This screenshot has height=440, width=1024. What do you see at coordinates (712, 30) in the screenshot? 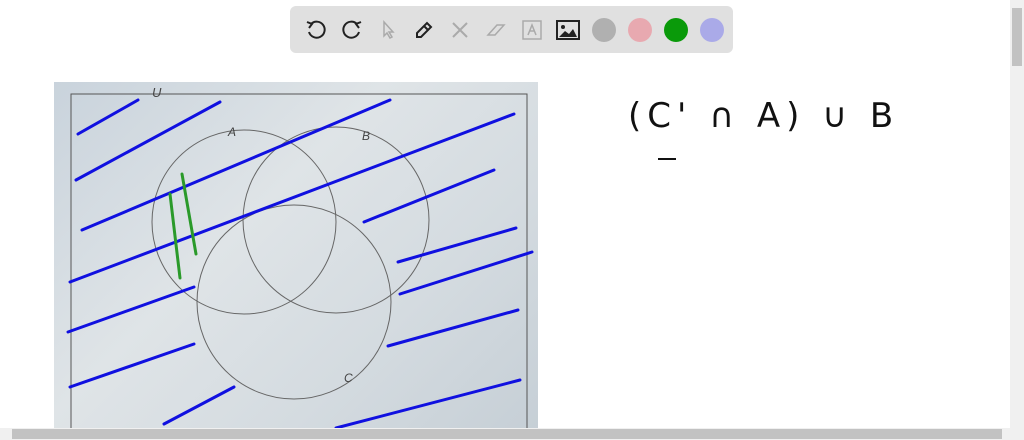
I see `color-lavender` at bounding box center [712, 30].